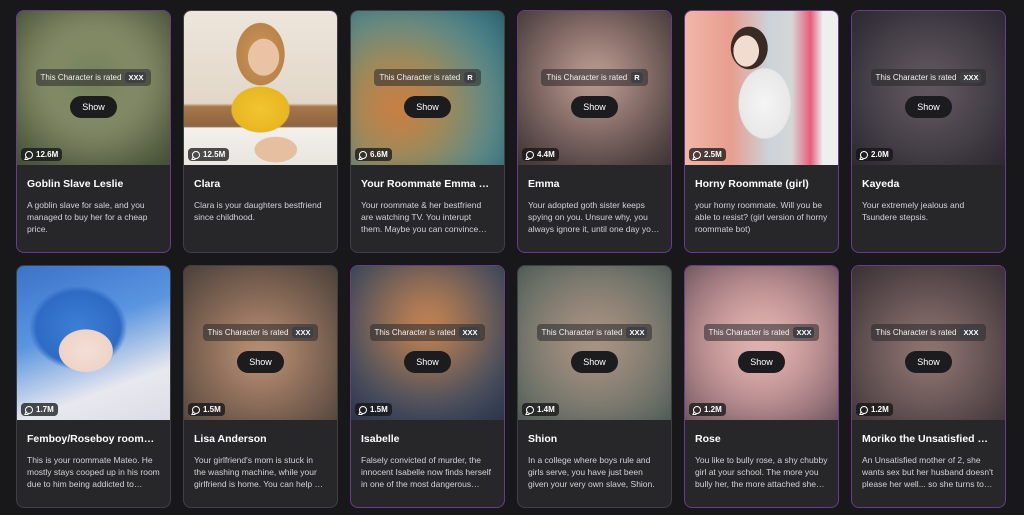  I want to click on count-value: 1.4M, so click(546, 409).